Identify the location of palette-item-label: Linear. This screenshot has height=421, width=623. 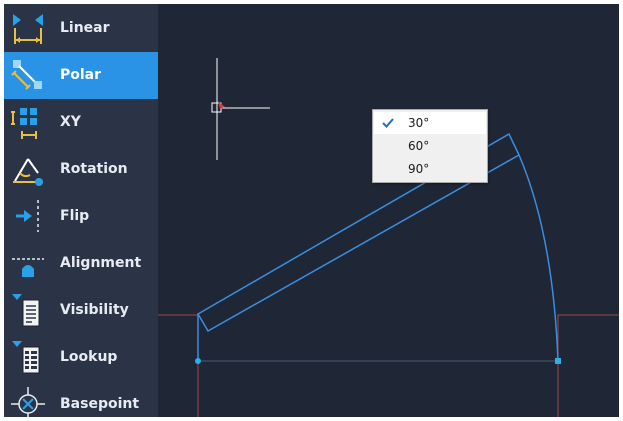
(85, 28).